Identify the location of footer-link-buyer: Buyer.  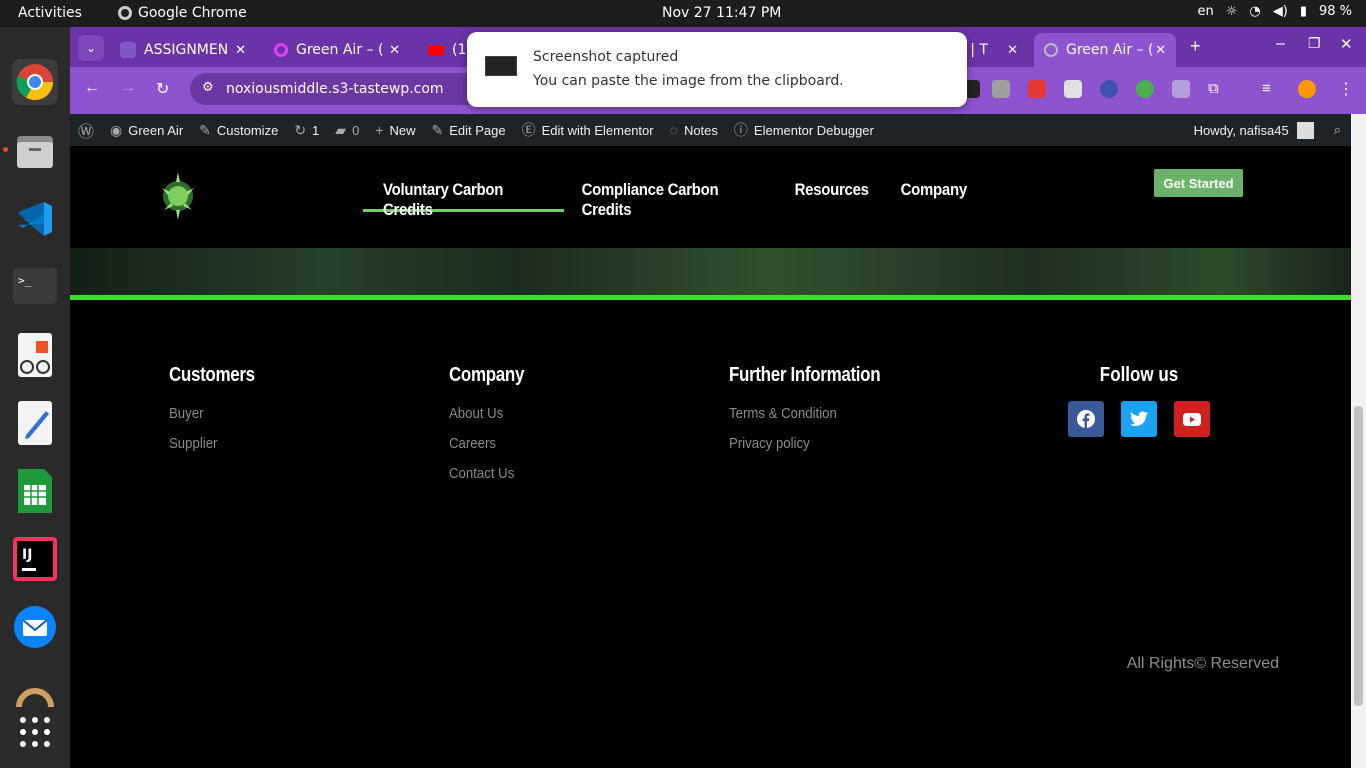
(213, 413).